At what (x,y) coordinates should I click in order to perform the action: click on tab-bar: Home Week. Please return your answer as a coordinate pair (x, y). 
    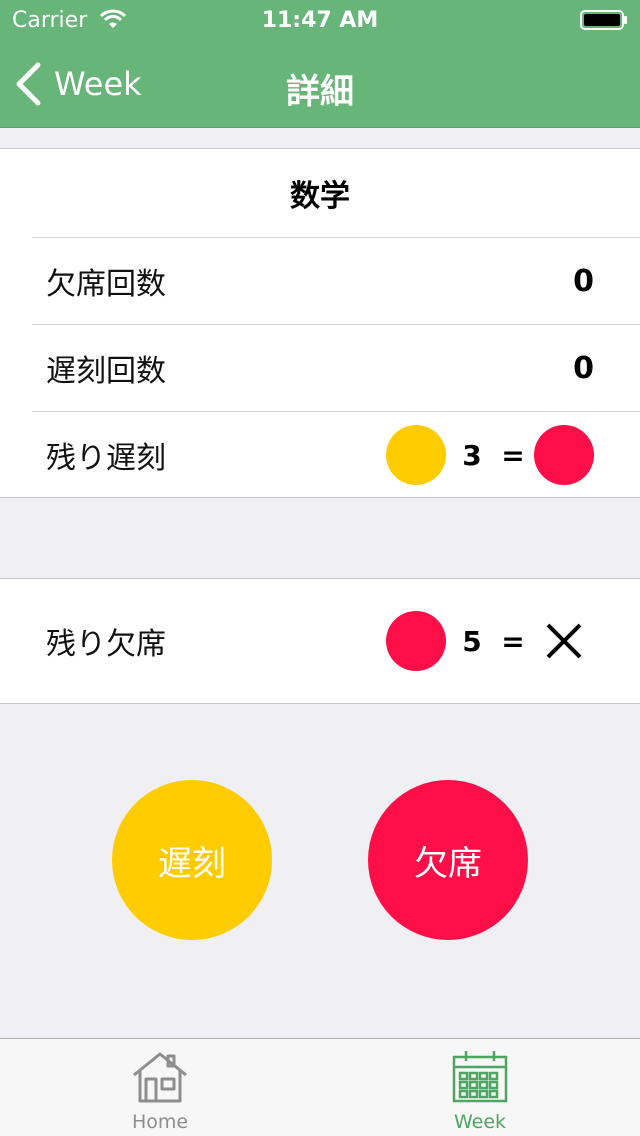
    Looking at the image, I should click on (320, 1087).